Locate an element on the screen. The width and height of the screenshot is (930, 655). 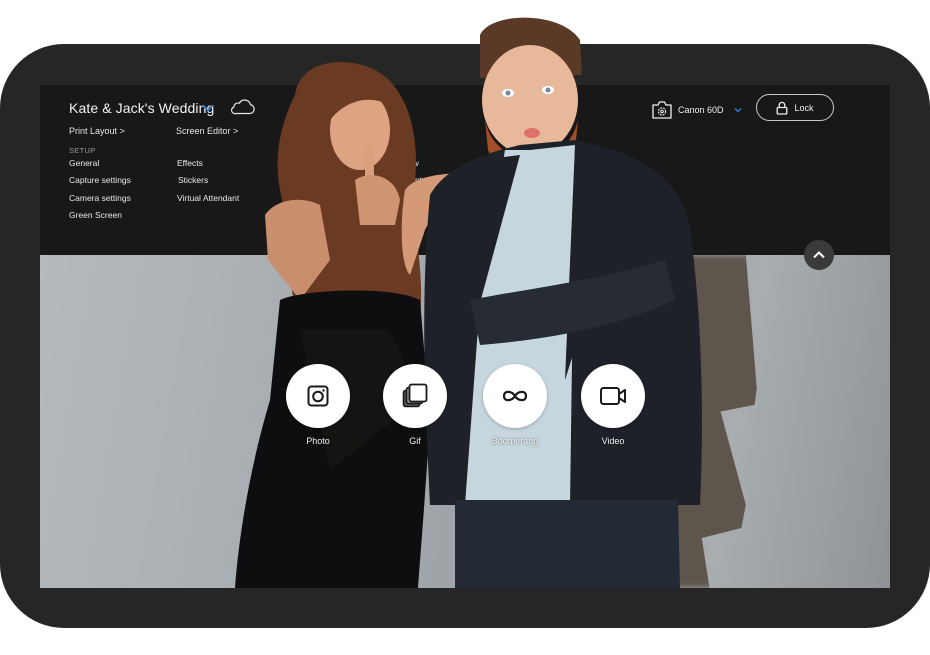
mode-gif: Gif is located at coordinates (415, 409).